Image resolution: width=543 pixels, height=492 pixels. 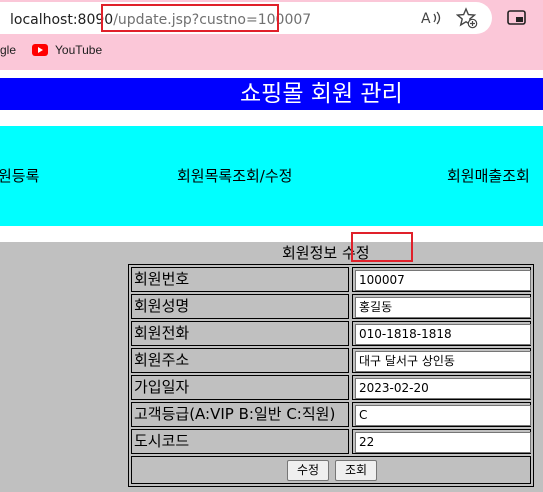 I want to click on value-cell: 홍길동, so click(x=441, y=306).